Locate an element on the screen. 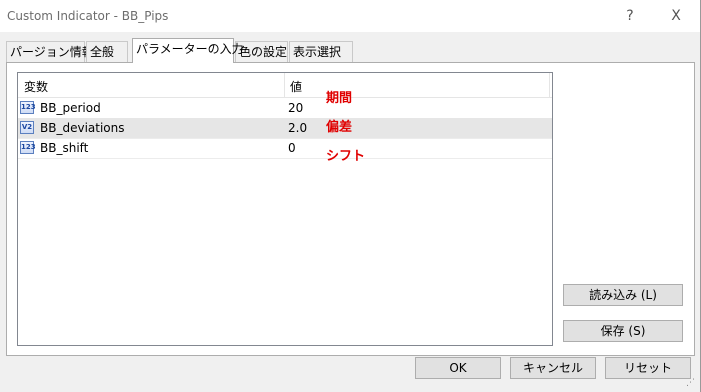 This screenshot has height=392, width=701. help-icon: ? is located at coordinates (630, 16).